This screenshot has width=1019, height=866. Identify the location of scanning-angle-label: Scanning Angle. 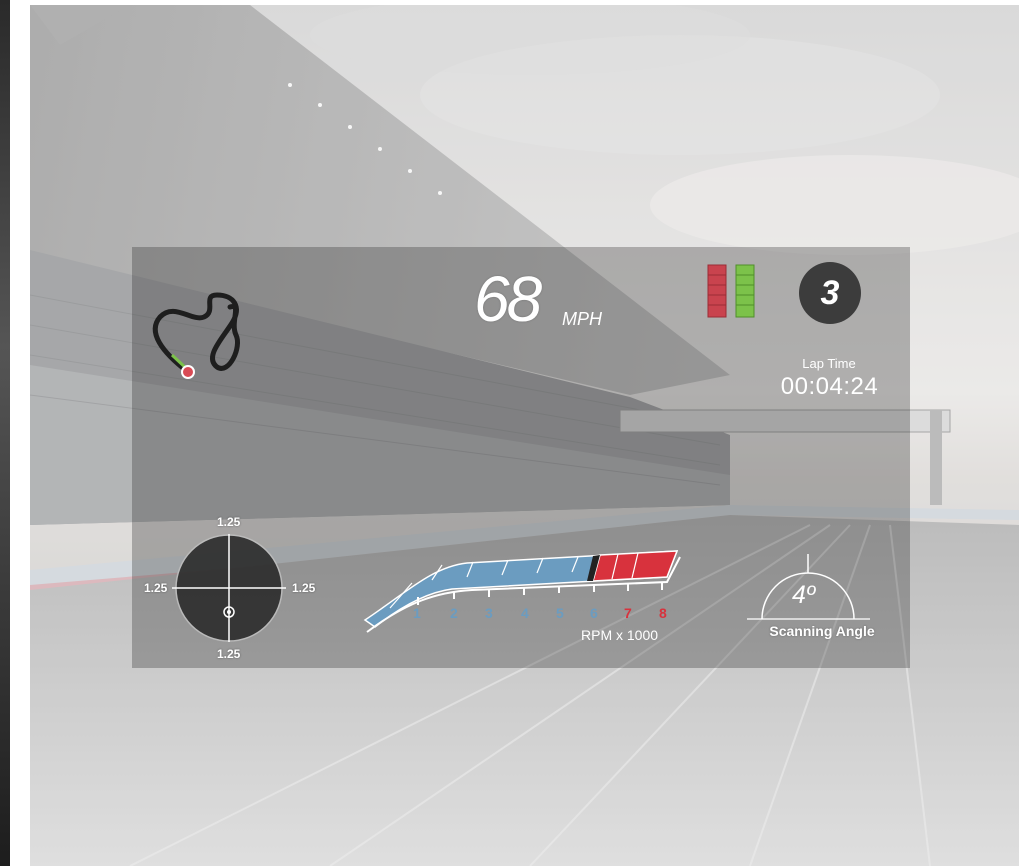
(822, 631).